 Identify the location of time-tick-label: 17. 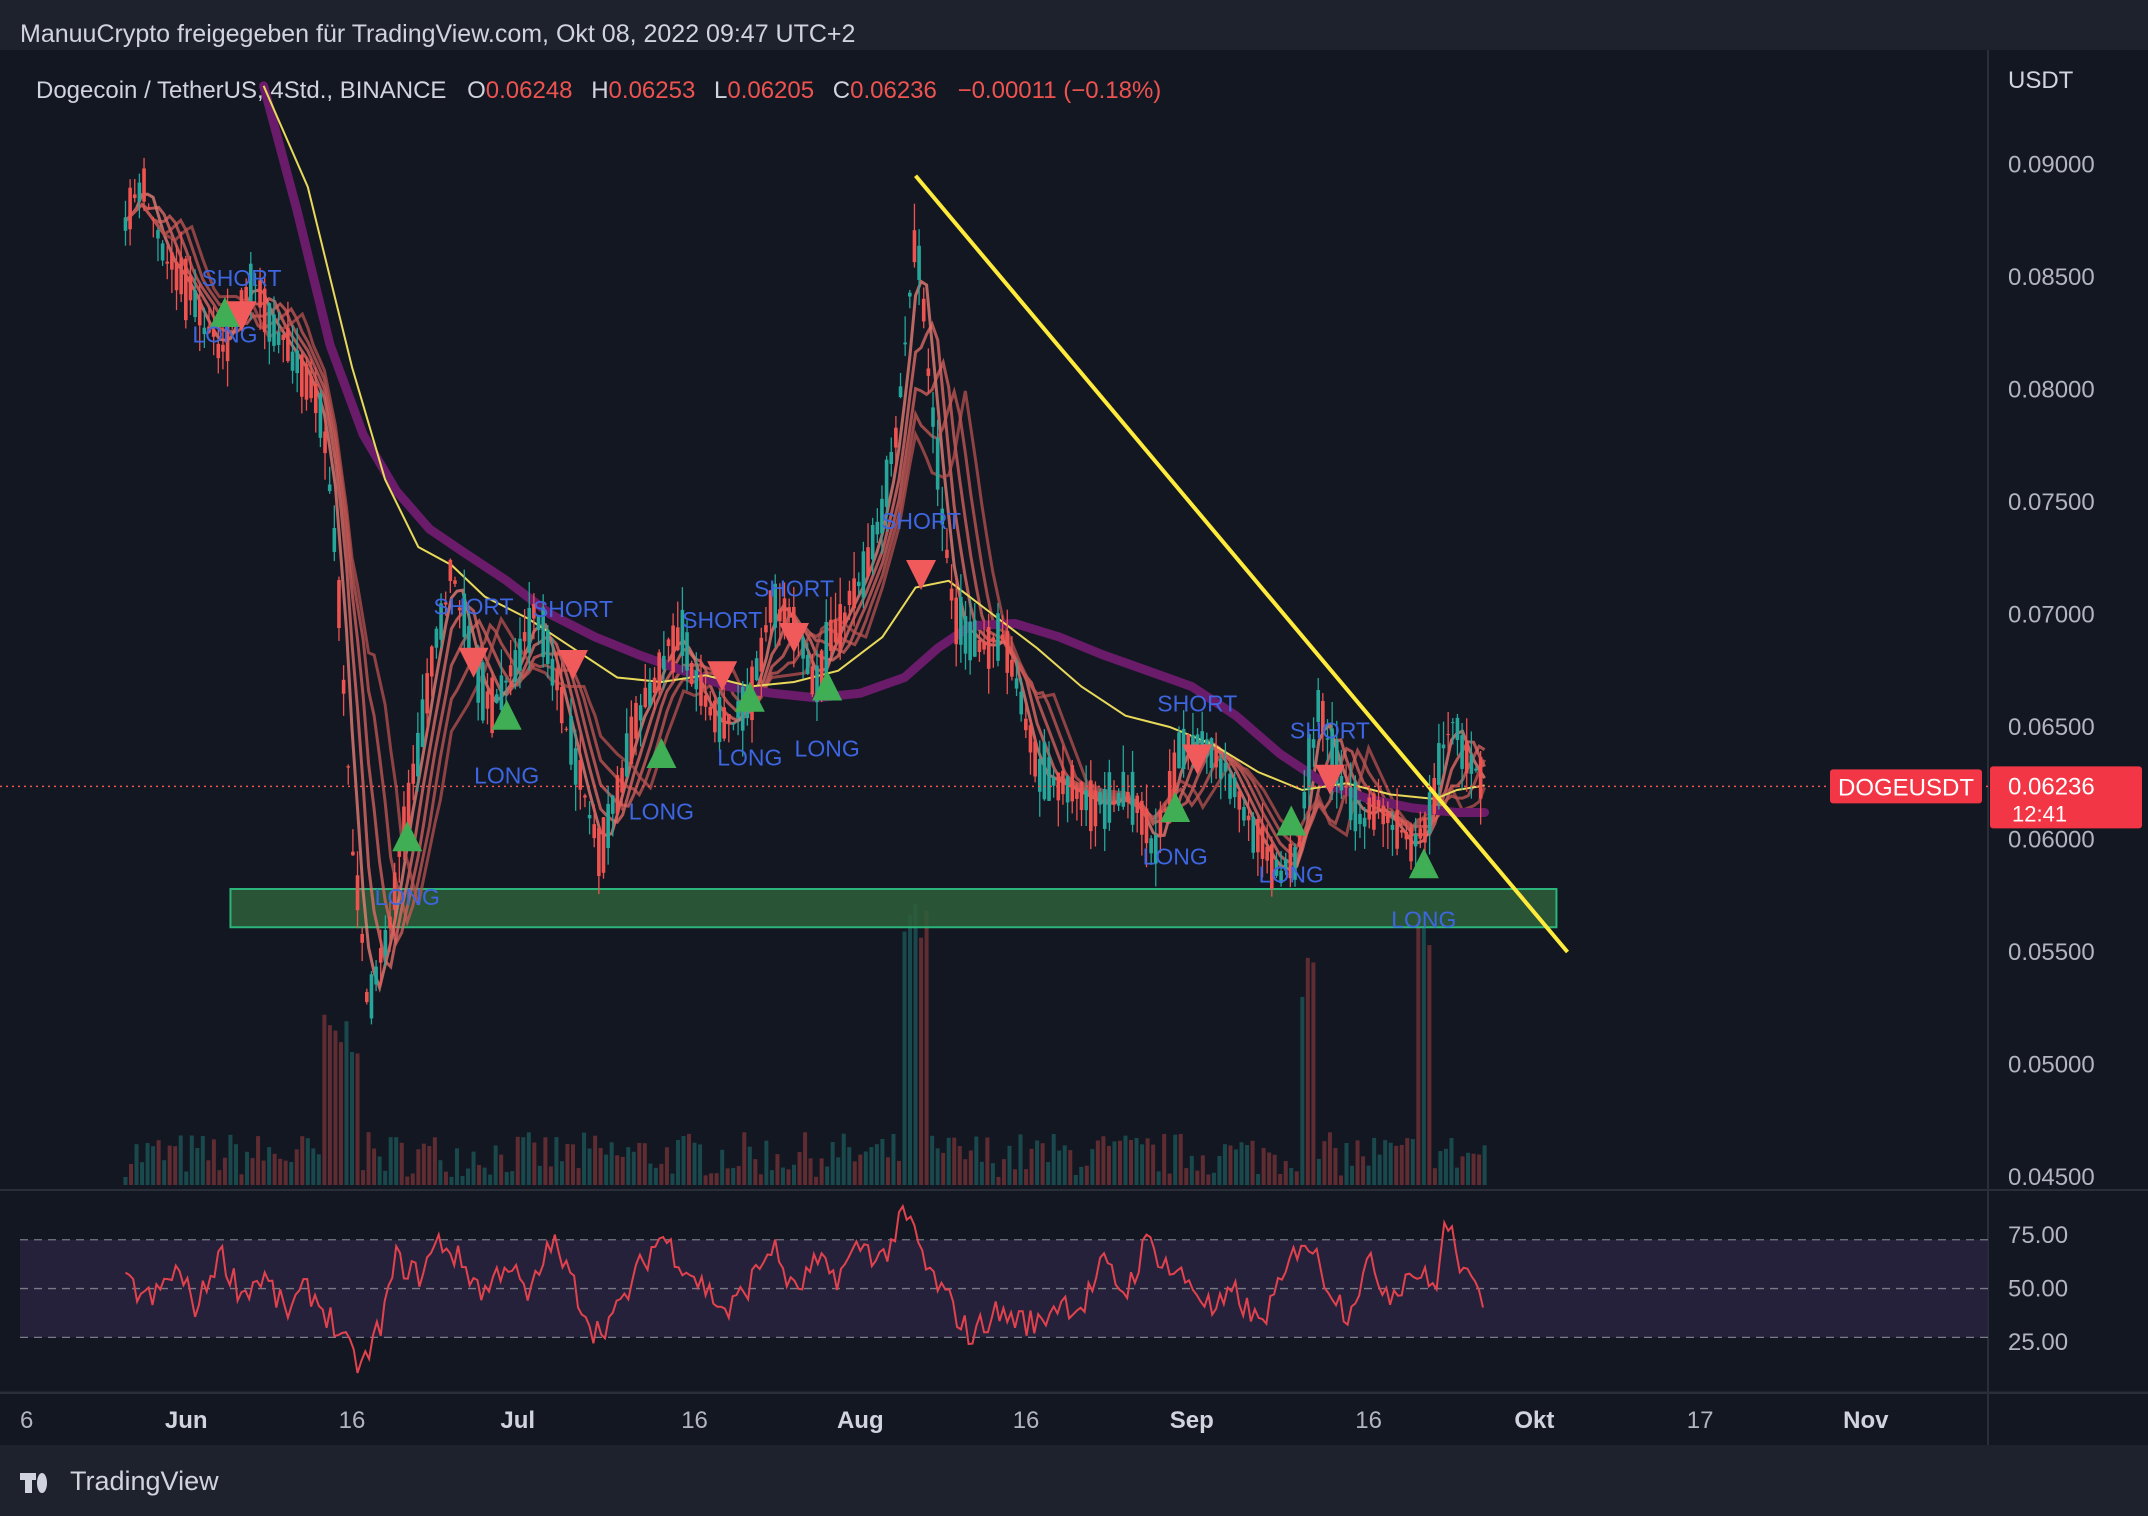
(1700, 1420).